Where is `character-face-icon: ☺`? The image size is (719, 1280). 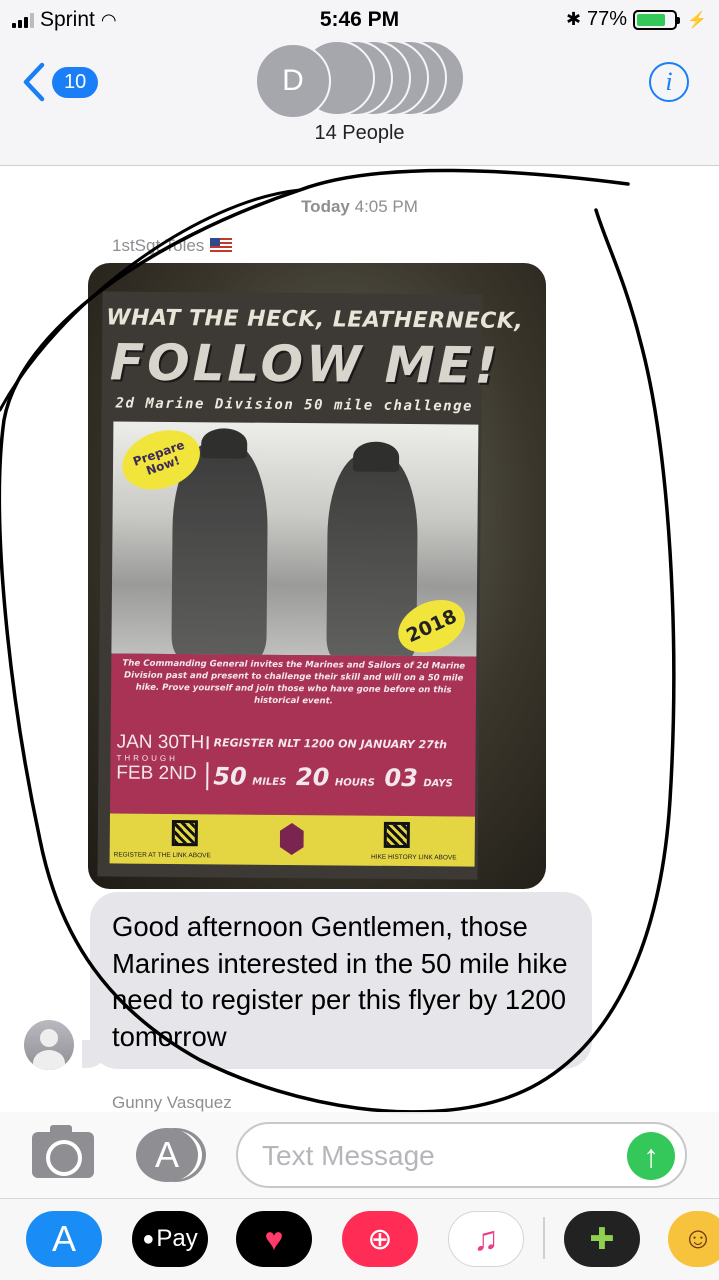
character-face-icon: ☺ is located at coordinates (698, 1238).